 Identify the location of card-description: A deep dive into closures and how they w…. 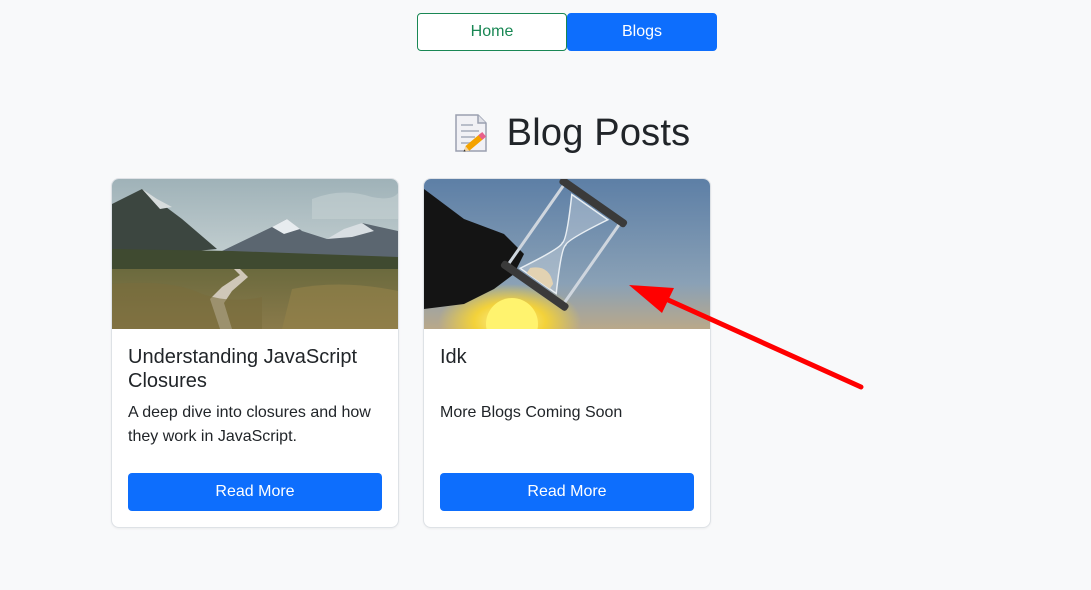
(249, 424).